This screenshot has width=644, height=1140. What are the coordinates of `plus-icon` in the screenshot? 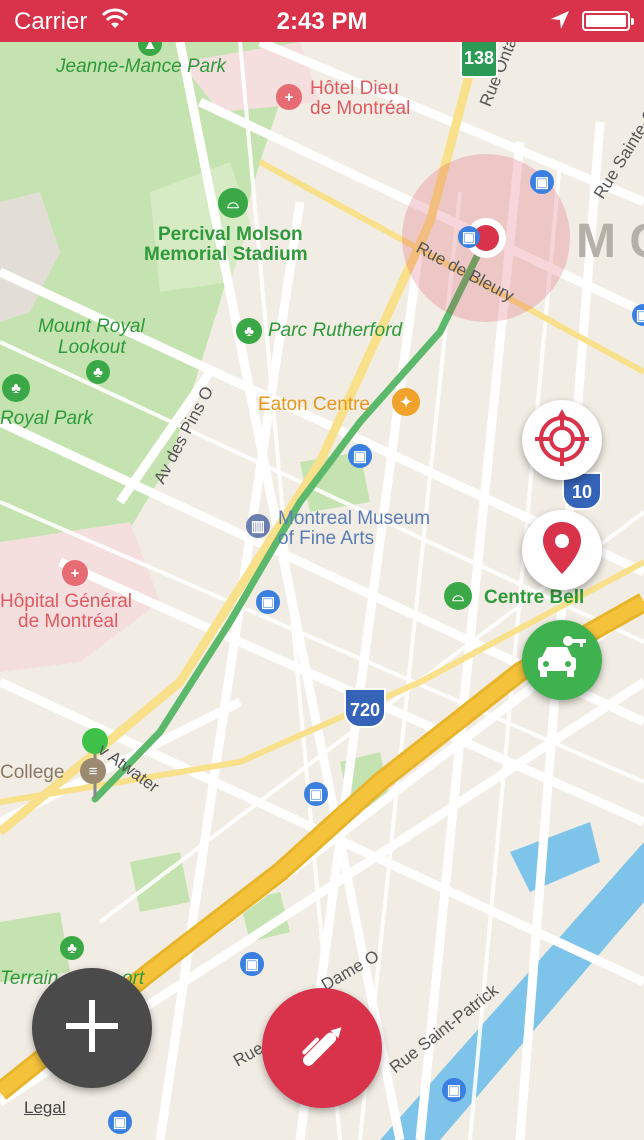 It's located at (92, 1028).